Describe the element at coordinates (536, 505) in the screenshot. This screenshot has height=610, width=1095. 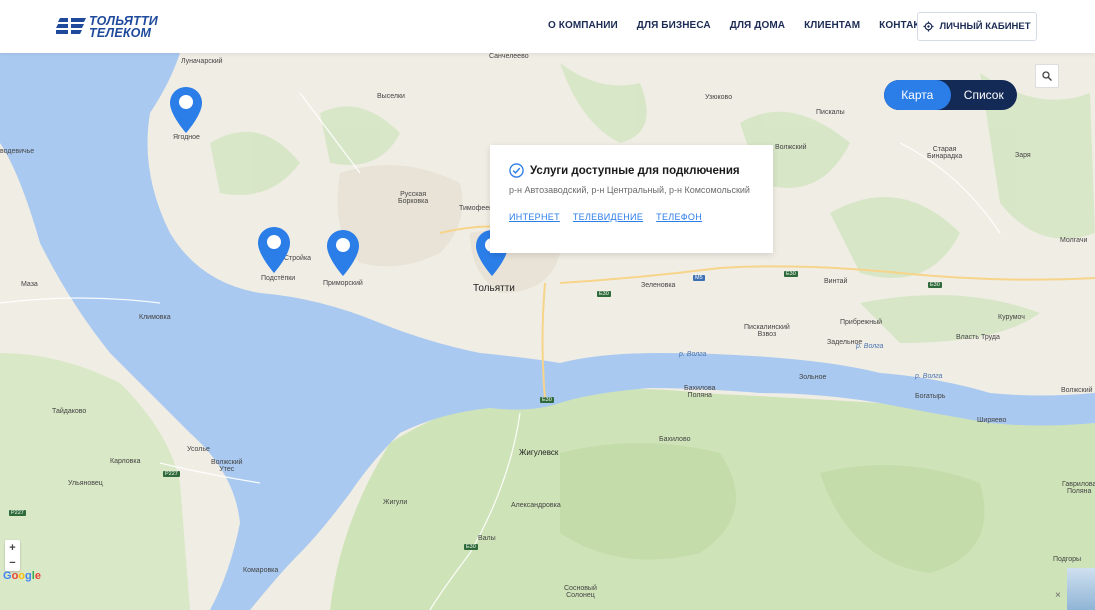
I see `place-label: Александровка` at that location.